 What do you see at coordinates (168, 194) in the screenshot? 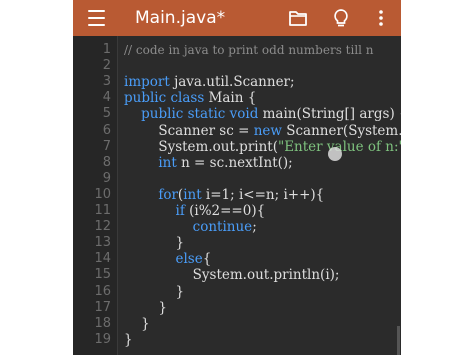
I see `code-token-keyword: for` at bounding box center [168, 194].